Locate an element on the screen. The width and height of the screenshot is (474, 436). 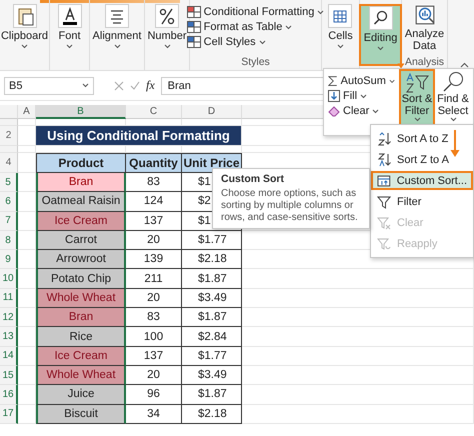
row-number: 13 is located at coordinates (9, 337).